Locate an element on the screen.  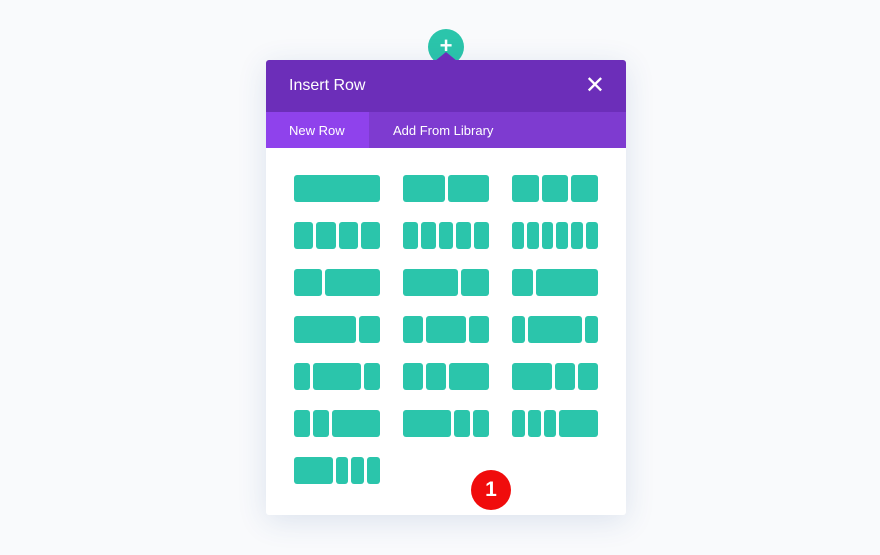
modal-header: Insert Row ✕ is located at coordinates (446, 86).